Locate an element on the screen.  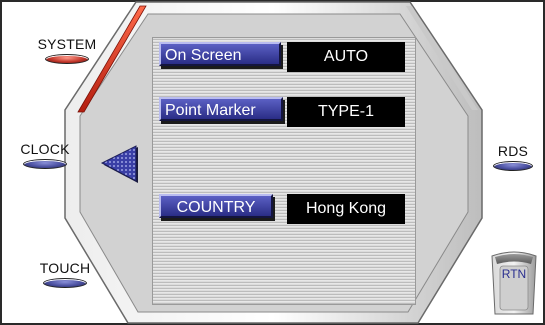
point-marker-button: Point Marker is located at coordinates (221, 109).